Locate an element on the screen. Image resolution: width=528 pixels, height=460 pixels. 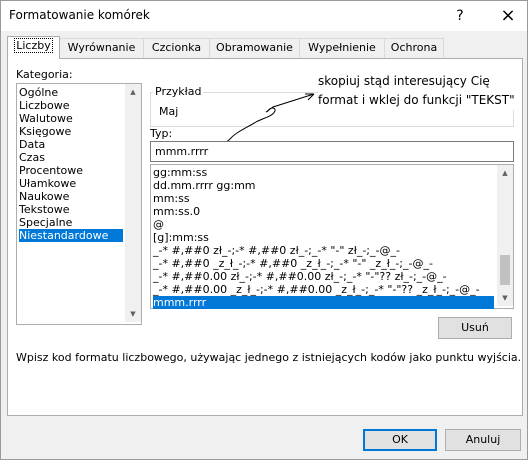
format-scrollbar: ▲ ▼ is located at coordinates (505, 235).